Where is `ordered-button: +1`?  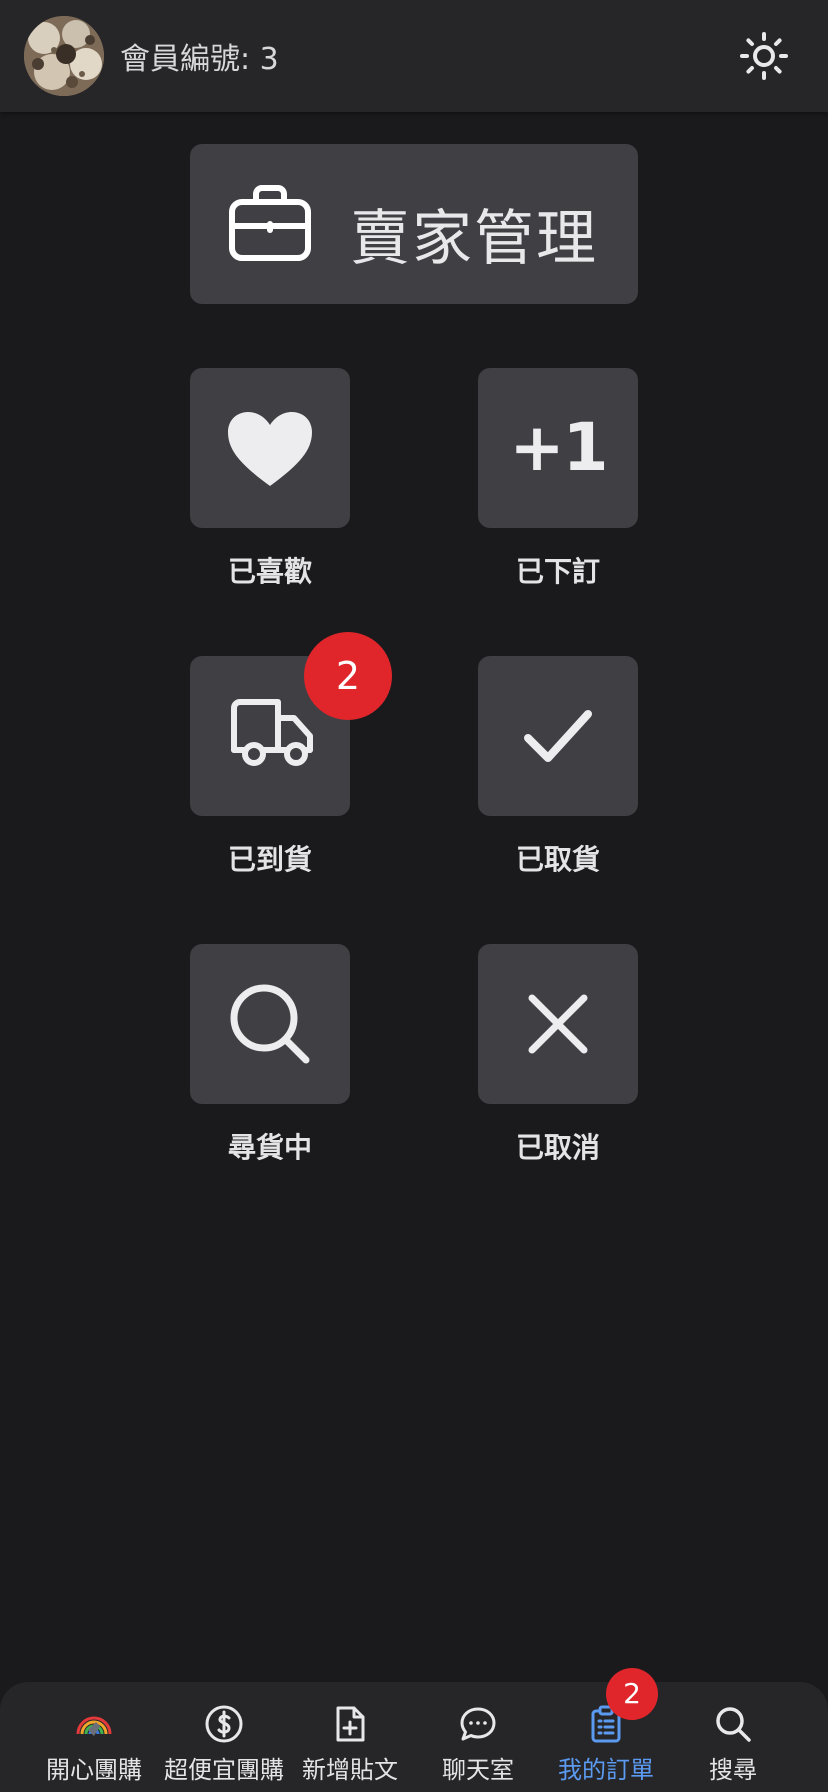
ordered-button: +1 is located at coordinates (558, 448).